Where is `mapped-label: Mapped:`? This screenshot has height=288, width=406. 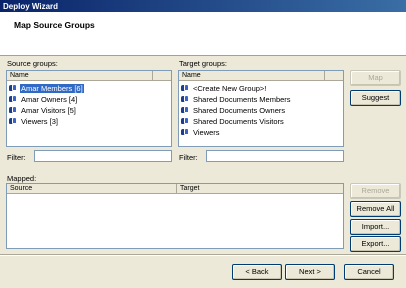
mapped-label: Mapped: is located at coordinates (22, 178).